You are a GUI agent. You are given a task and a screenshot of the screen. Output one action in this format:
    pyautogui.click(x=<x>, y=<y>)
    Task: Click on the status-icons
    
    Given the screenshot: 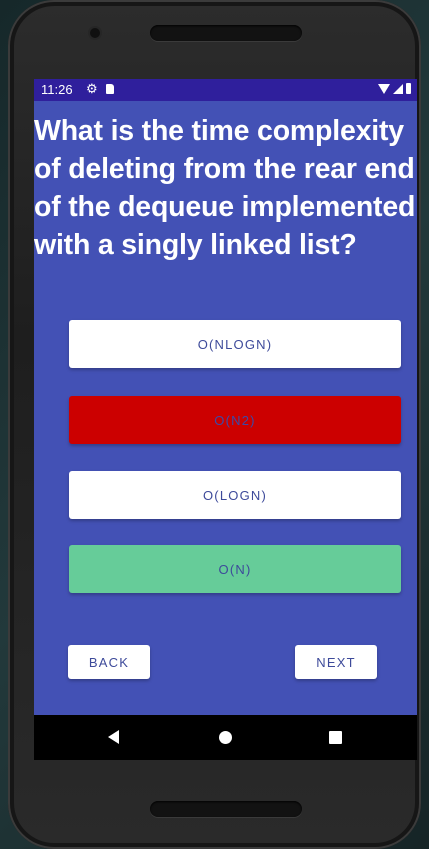 What is the action you would take?
    pyautogui.click(x=394, y=88)
    